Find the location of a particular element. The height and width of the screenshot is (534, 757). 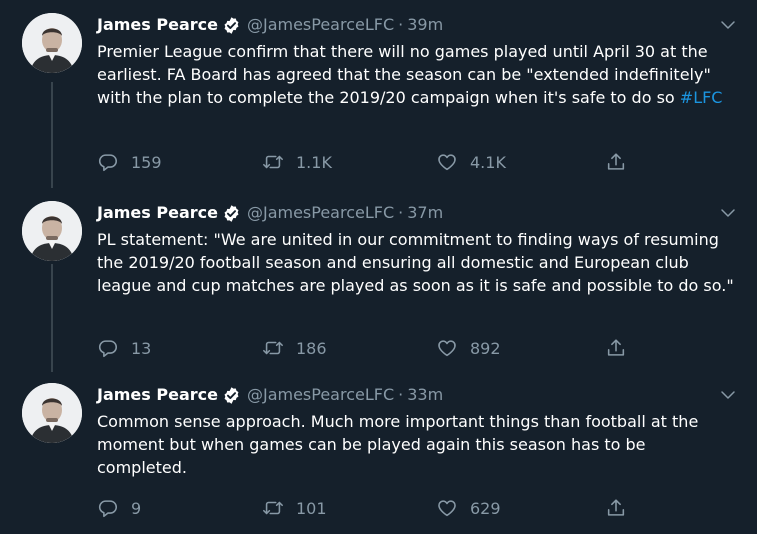

like-count: 629 is located at coordinates (485, 508).